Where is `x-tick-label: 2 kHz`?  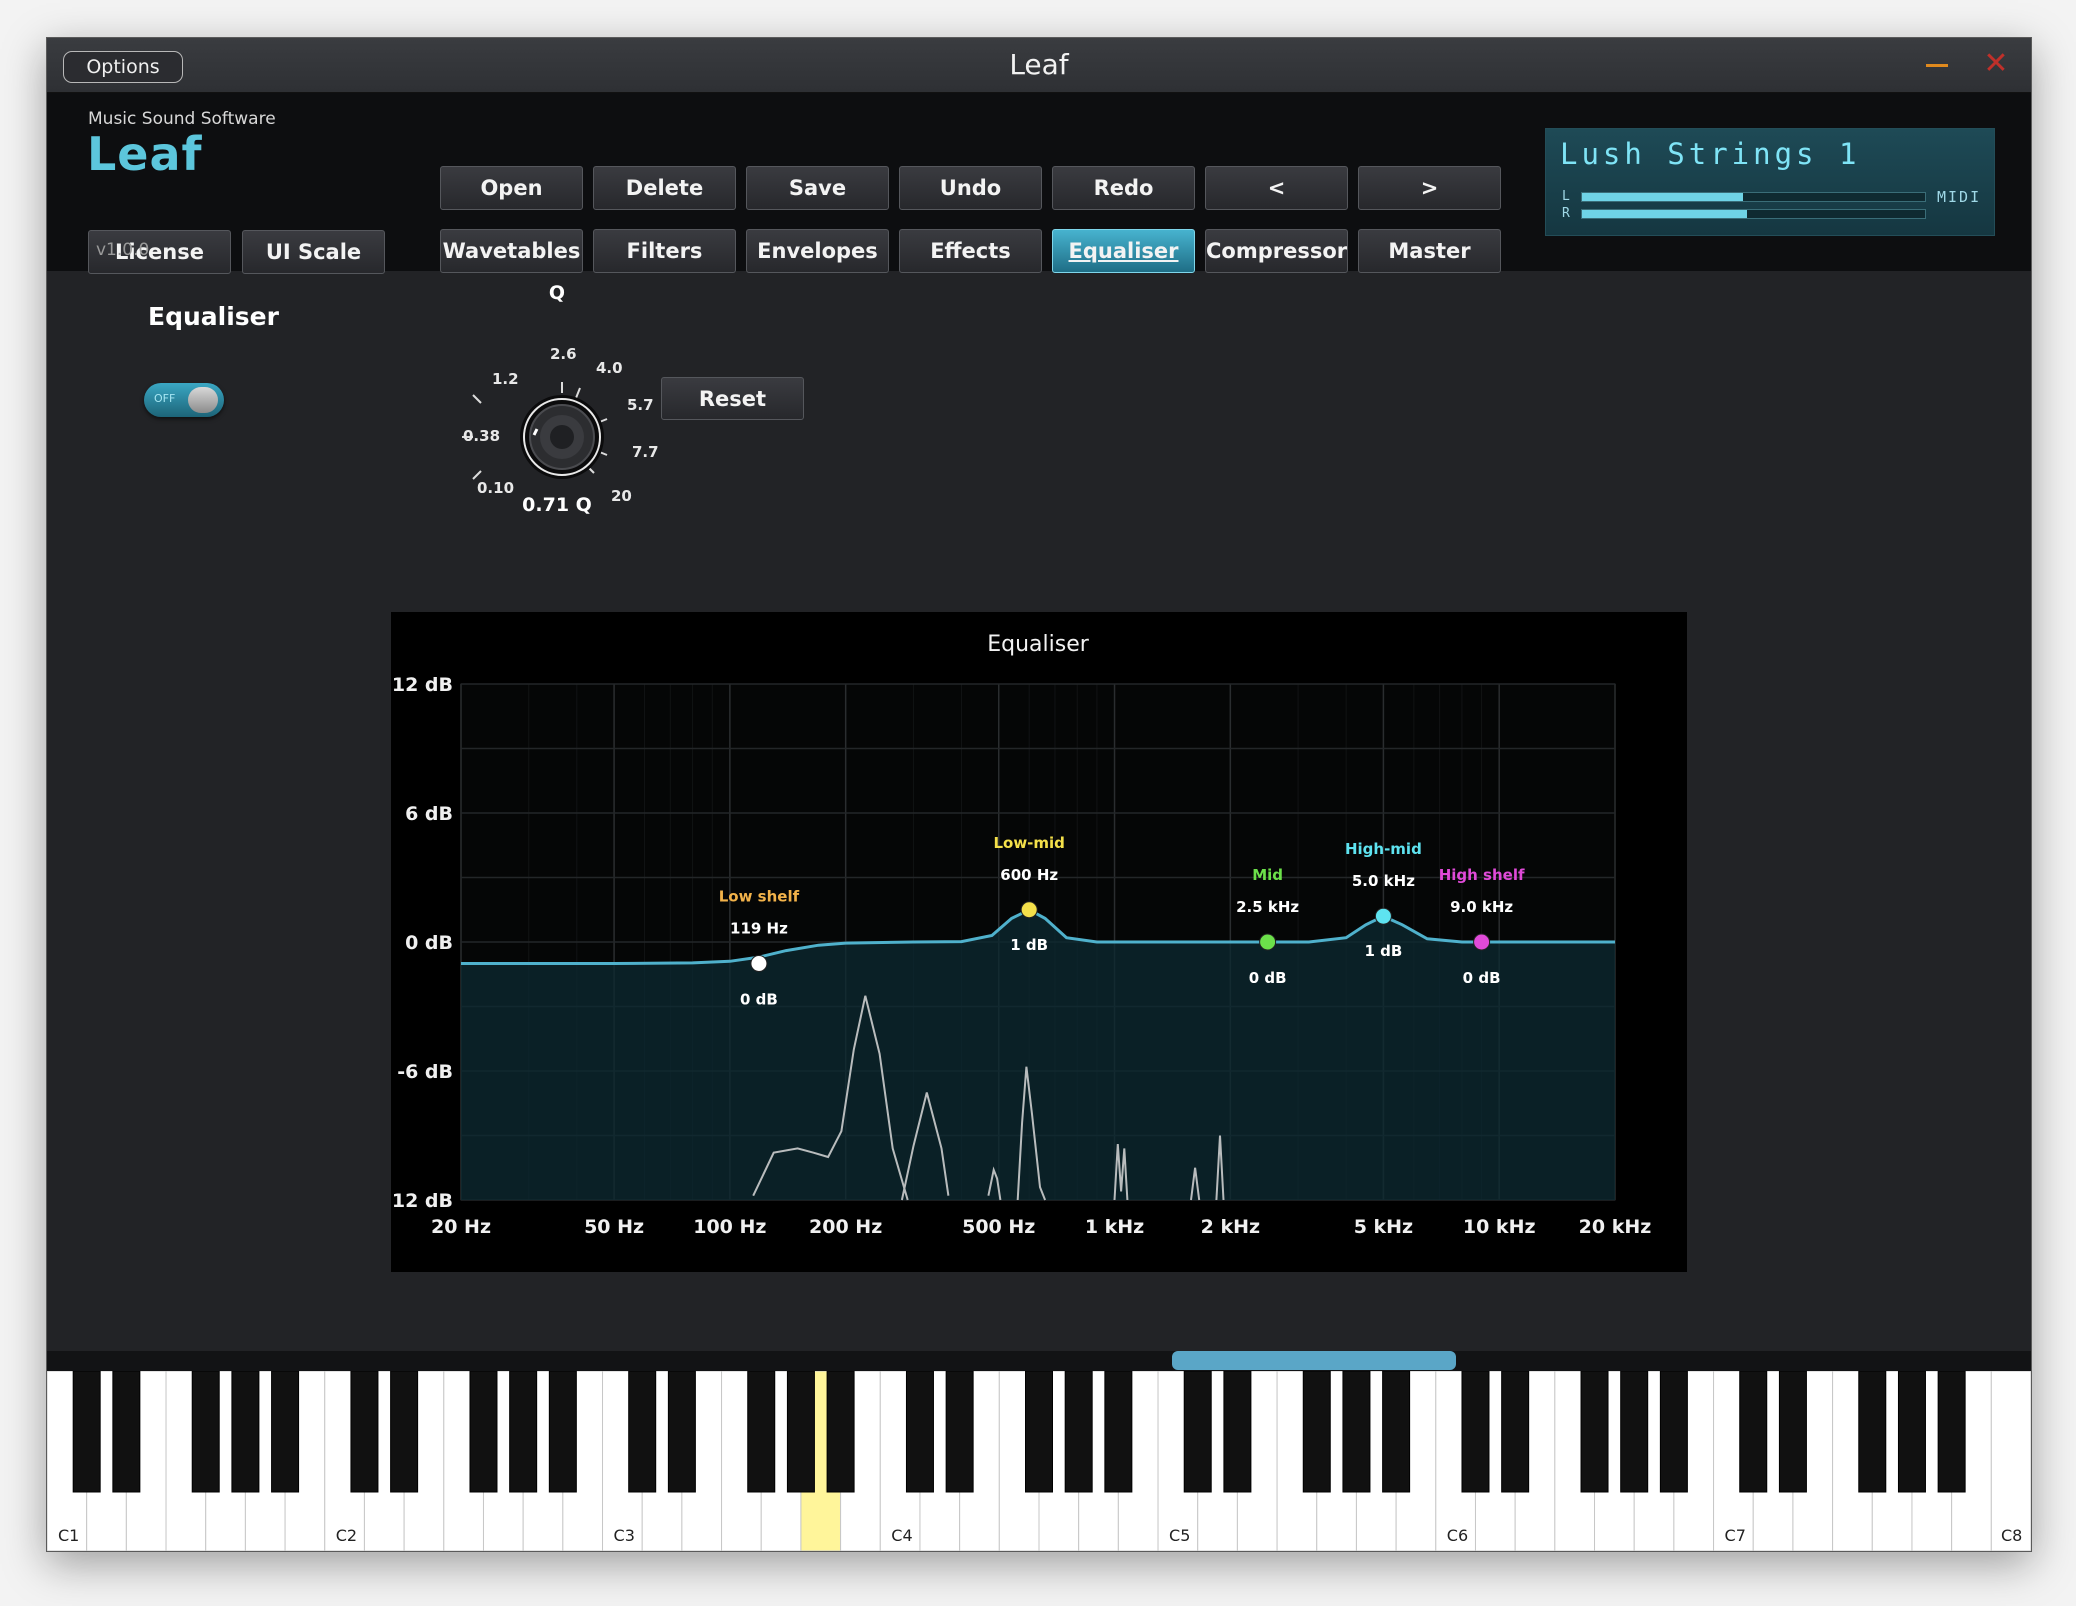
x-tick-label: 2 kHz is located at coordinates (1230, 1227).